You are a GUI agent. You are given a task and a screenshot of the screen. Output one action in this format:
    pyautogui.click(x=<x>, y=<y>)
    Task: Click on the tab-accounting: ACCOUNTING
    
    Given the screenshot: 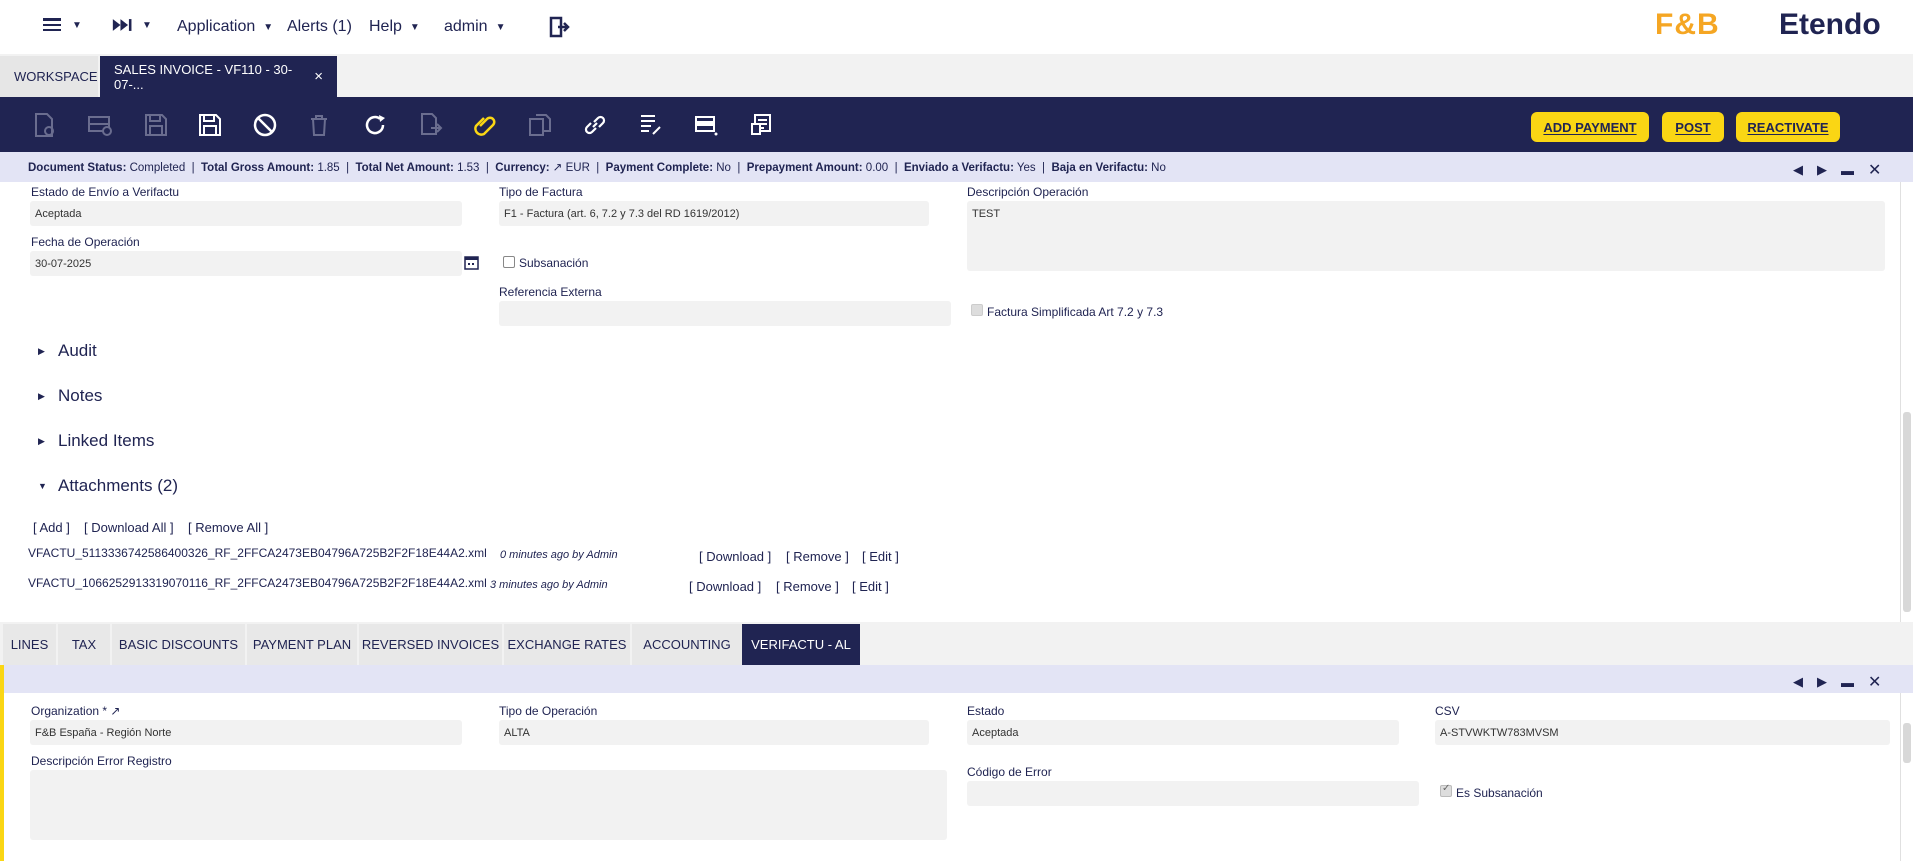 What is the action you would take?
    pyautogui.click(x=687, y=644)
    